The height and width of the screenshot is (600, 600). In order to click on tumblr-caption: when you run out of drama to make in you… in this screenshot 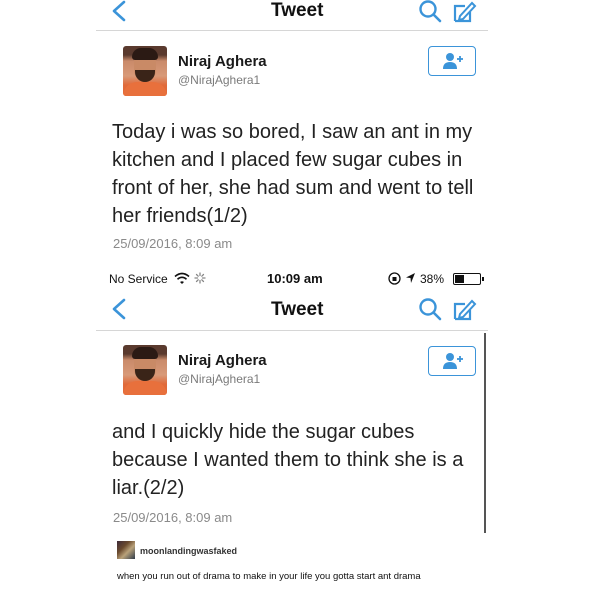, I will do `click(269, 576)`.